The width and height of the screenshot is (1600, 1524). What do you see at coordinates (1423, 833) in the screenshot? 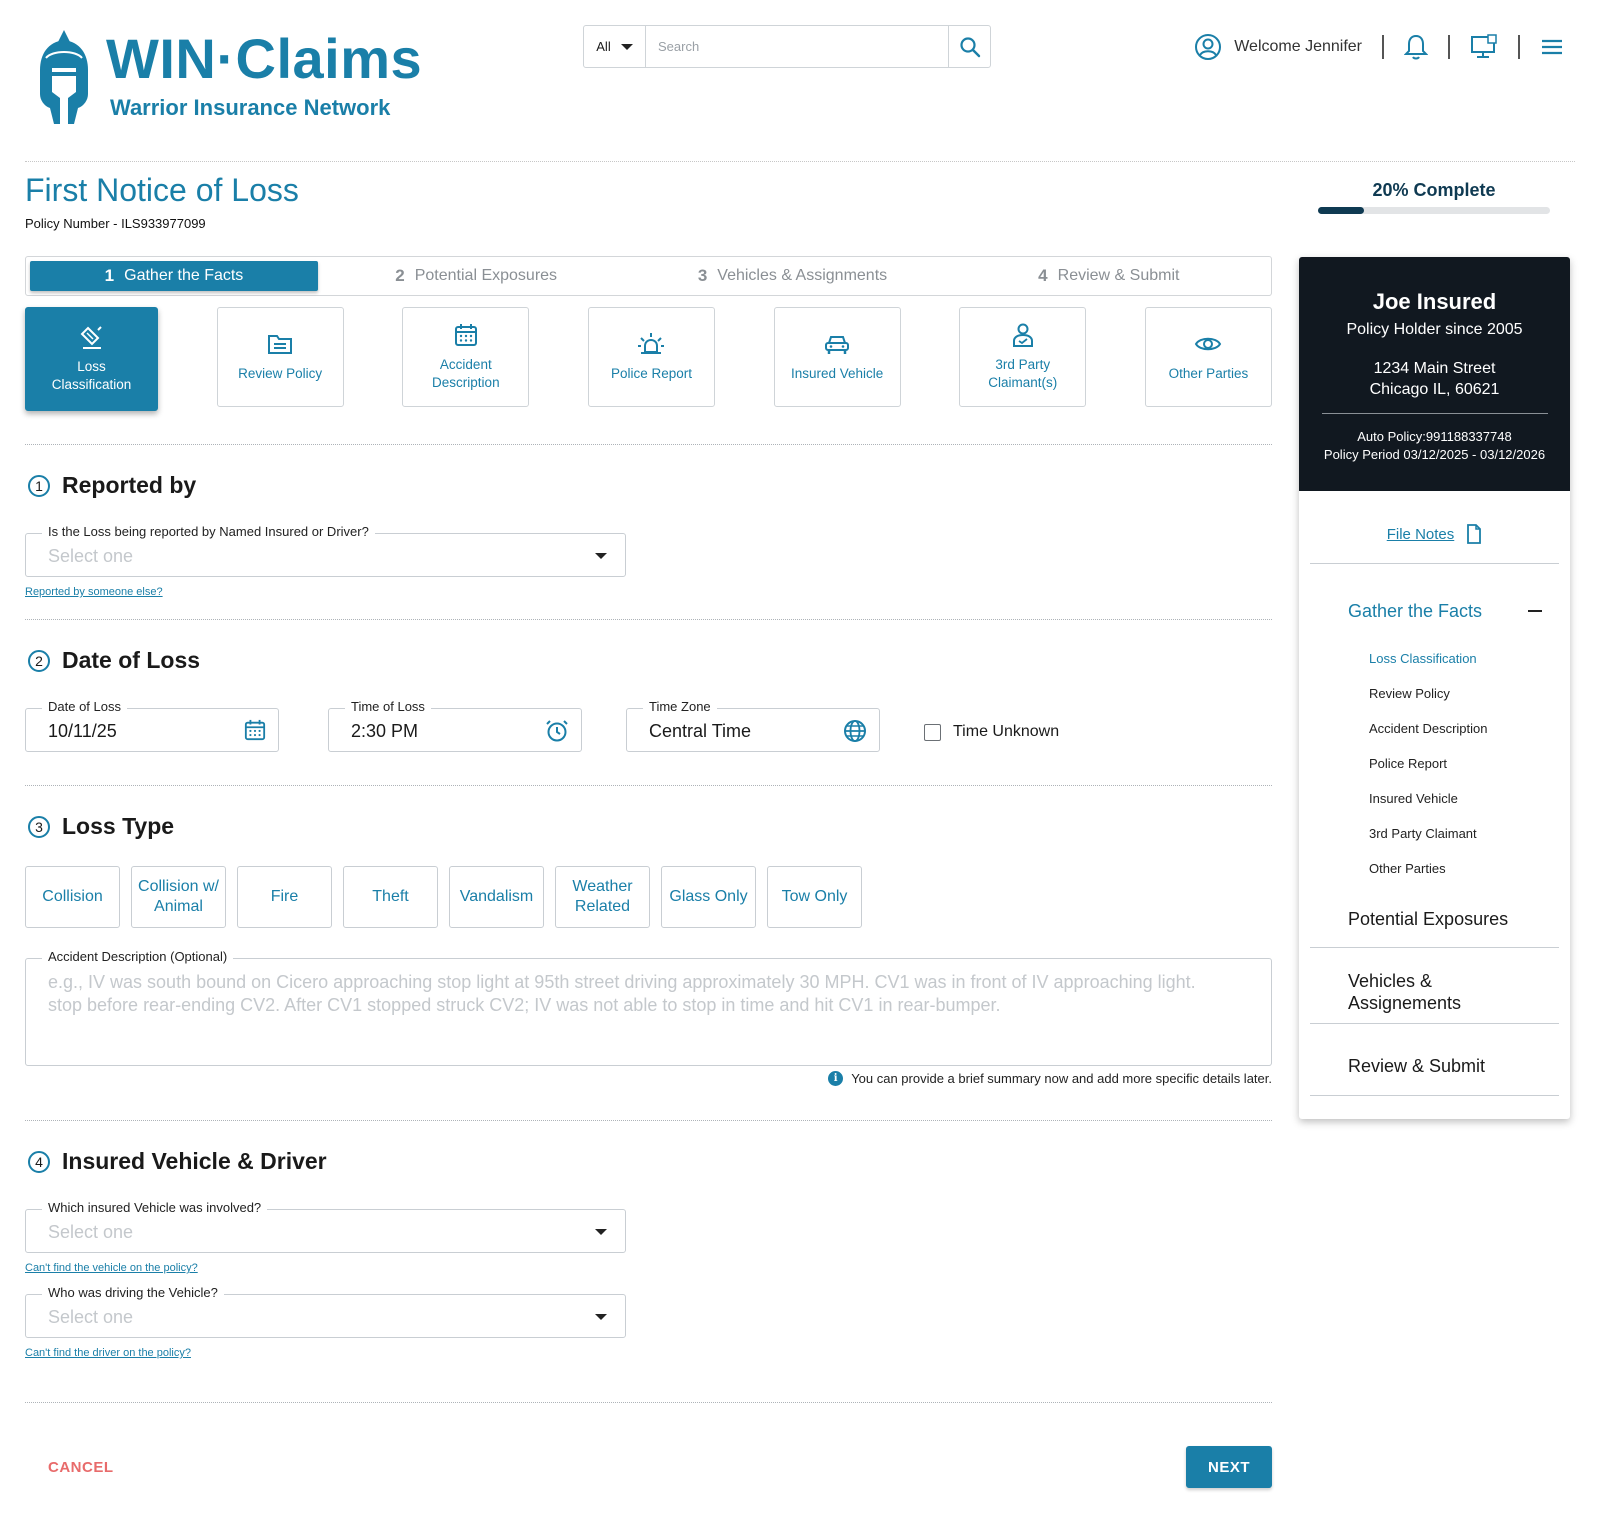
I see `sidebar-item-third-party-claimant: 3rd Party Claimant` at bounding box center [1423, 833].